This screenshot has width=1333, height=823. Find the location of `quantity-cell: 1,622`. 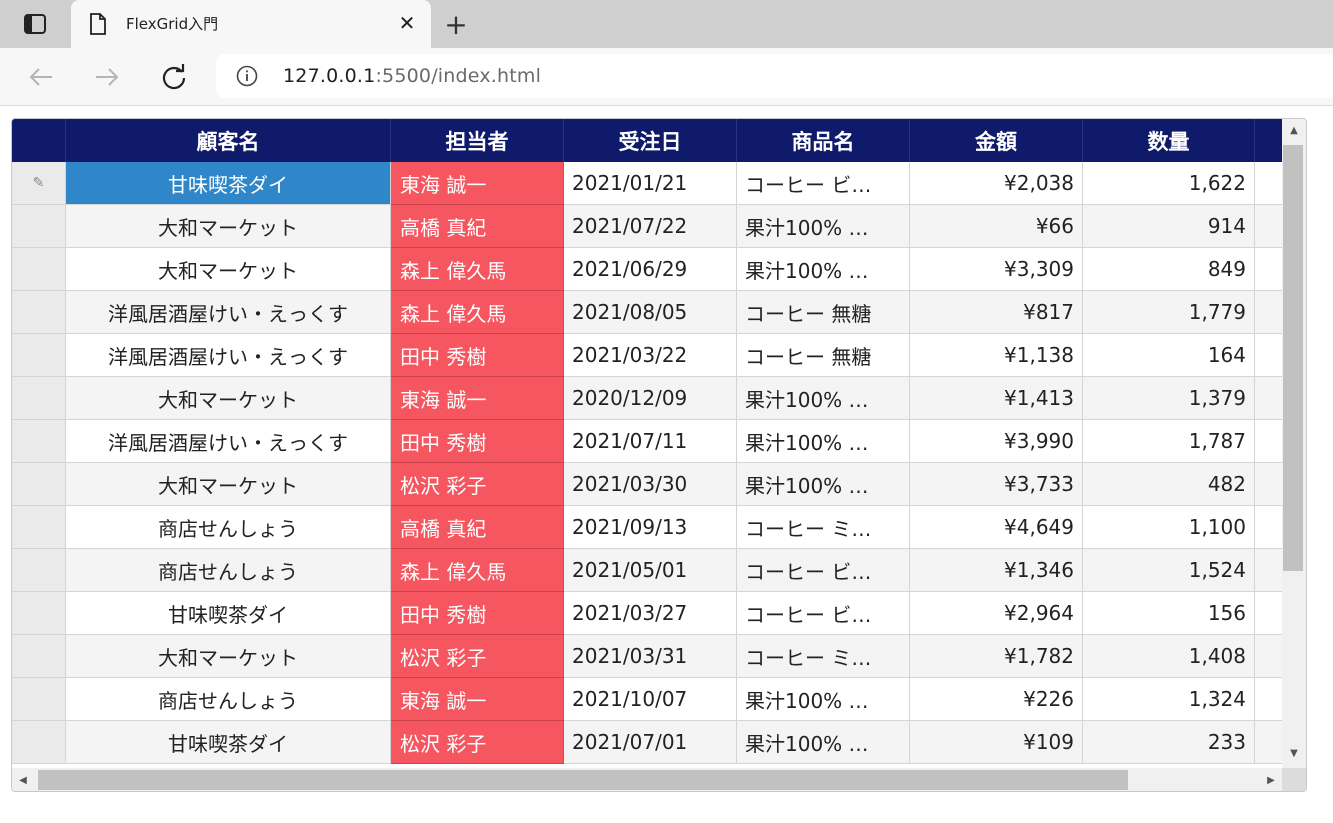

quantity-cell: 1,622 is located at coordinates (1169, 183).